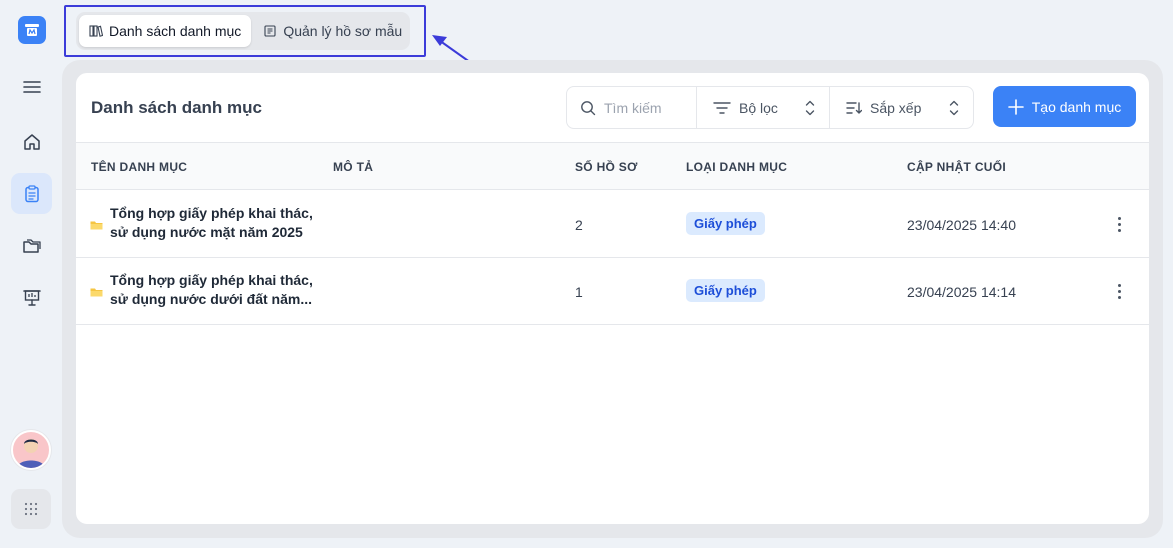  Describe the element at coordinates (579, 225) in the screenshot. I see `file-count: 2` at that location.